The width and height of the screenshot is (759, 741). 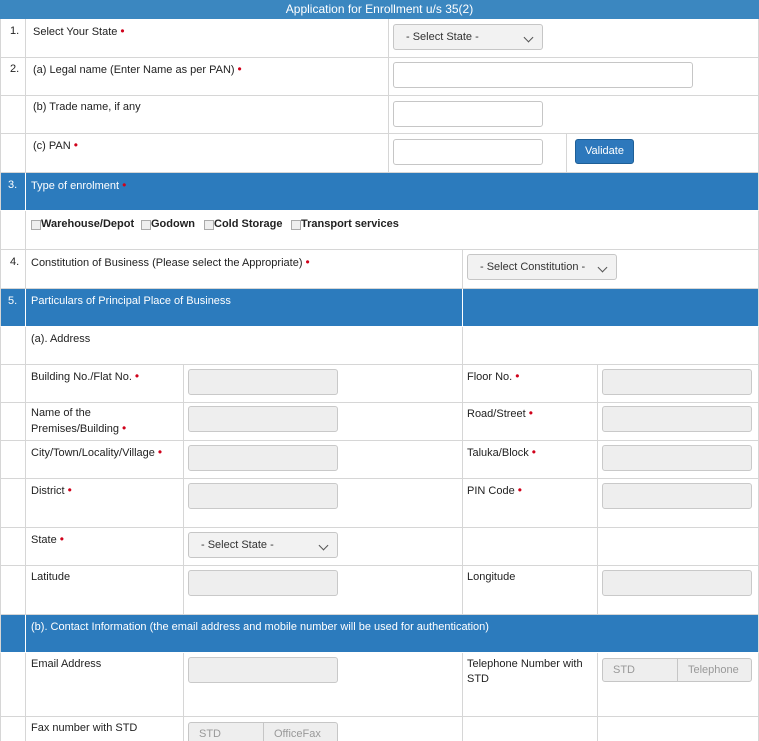 What do you see at coordinates (263, 382) in the screenshot?
I see `building-input` at bounding box center [263, 382].